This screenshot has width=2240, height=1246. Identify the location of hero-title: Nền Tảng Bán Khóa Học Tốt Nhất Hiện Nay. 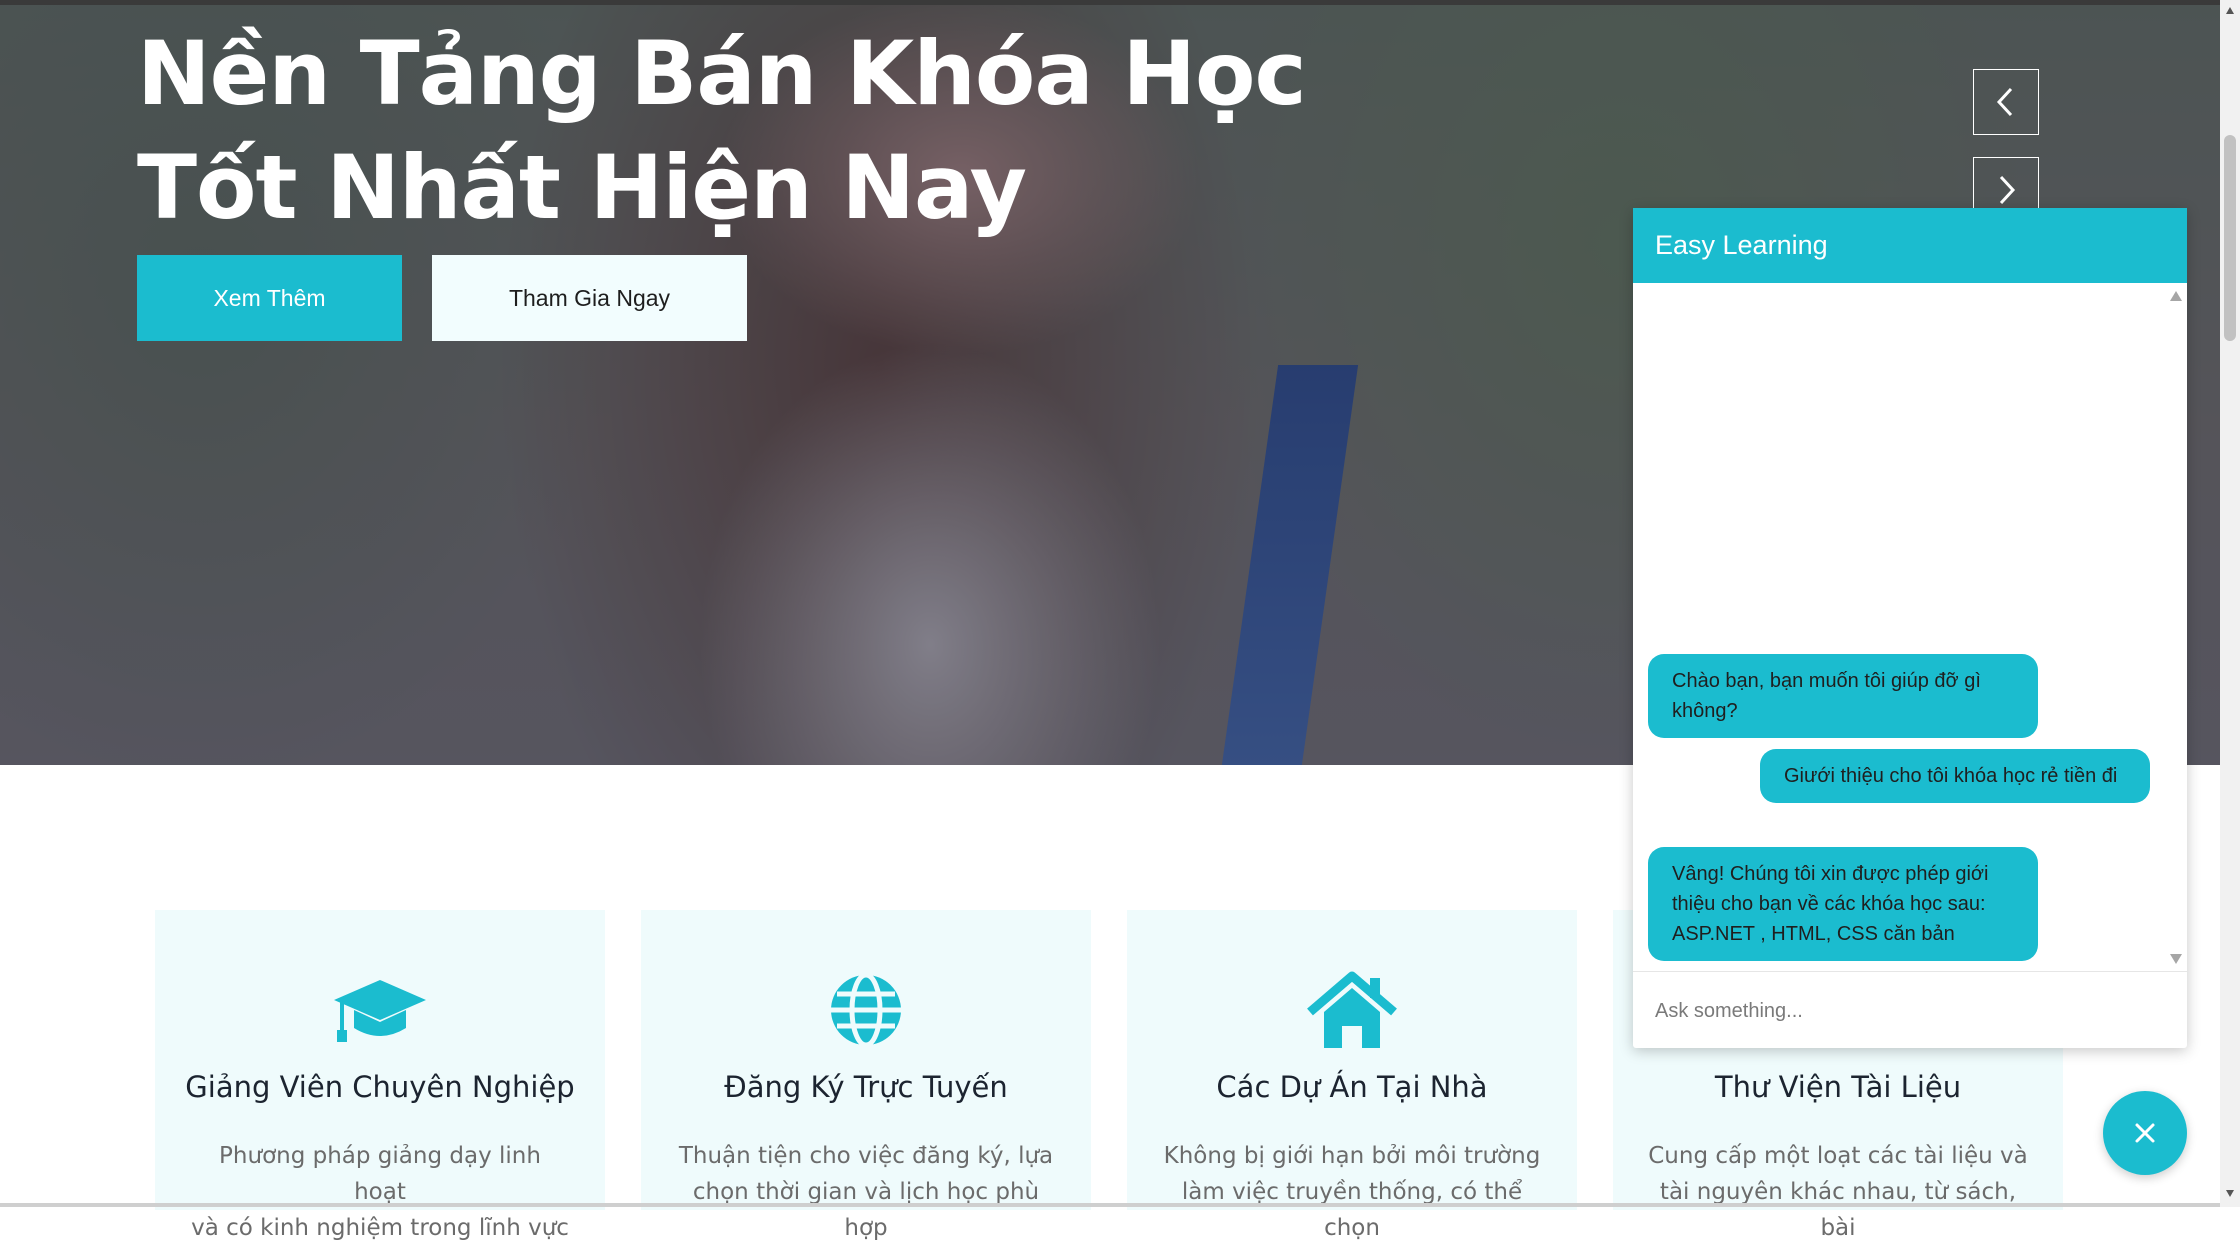
(762, 131).